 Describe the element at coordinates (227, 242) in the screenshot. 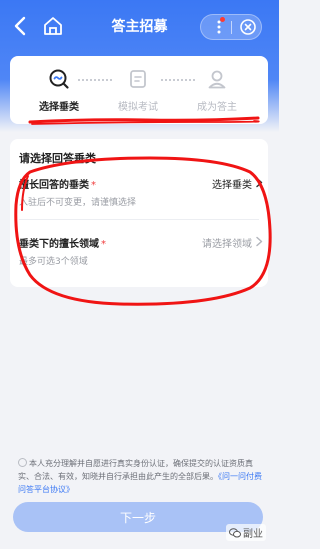

I see `domain-select-value: 请选择领域` at that location.